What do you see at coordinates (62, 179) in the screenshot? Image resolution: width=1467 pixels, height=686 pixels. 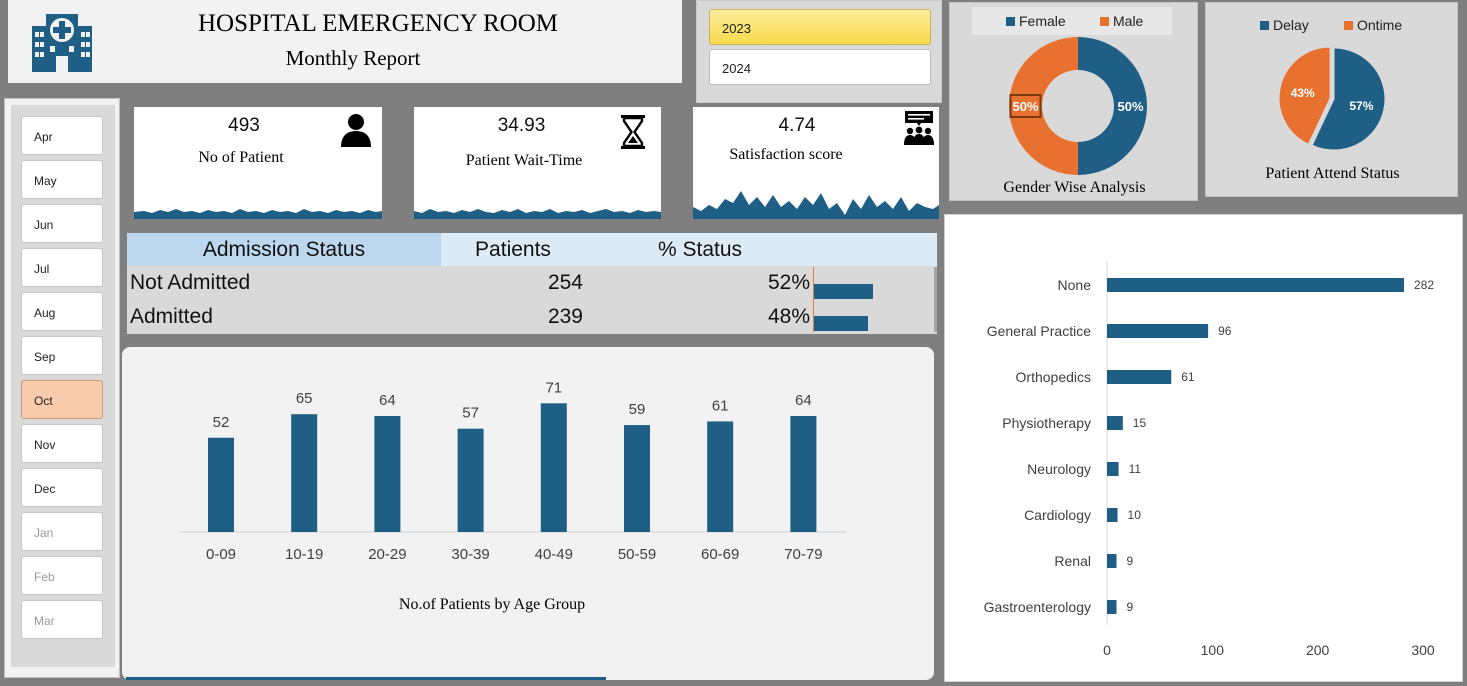 I see `month-option-may: May` at bounding box center [62, 179].